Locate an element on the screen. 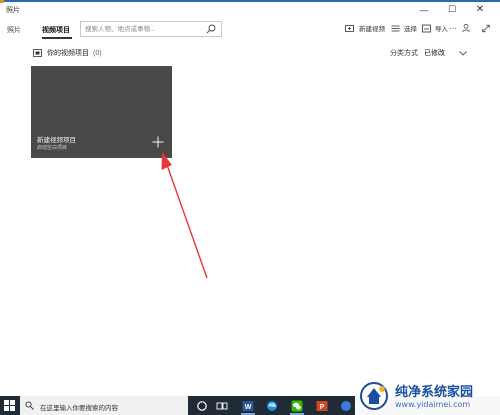 Image resolution: width=500 pixels, height=415 pixels. taskbar-search-text: 在这里输入你要搜索的内容 is located at coordinates (79, 408).